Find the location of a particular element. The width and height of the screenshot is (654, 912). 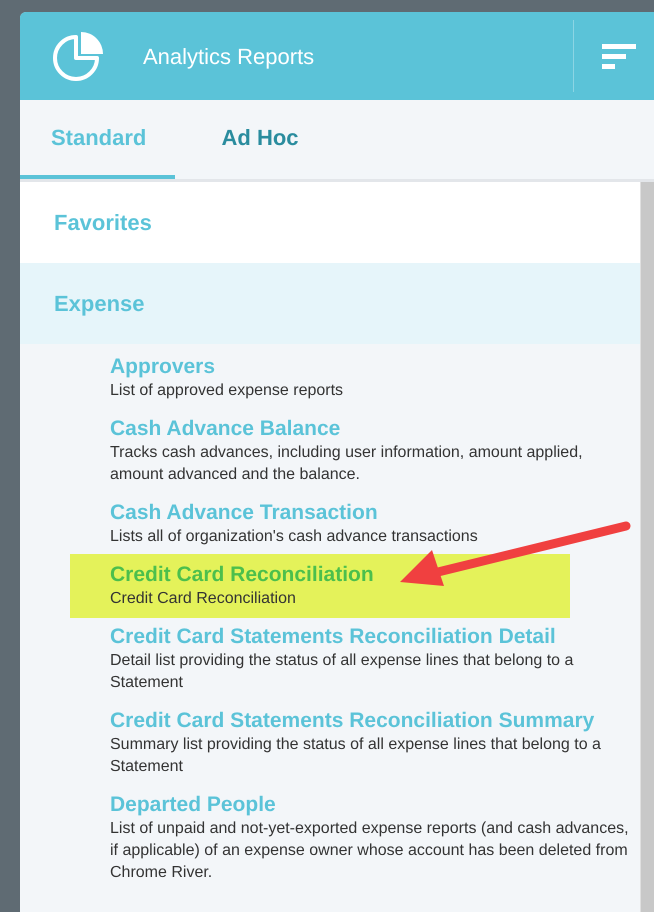

report-description: Tracks cash advances, including user information, amount applied, amount advanced and the balance. is located at coordinates (347, 464).